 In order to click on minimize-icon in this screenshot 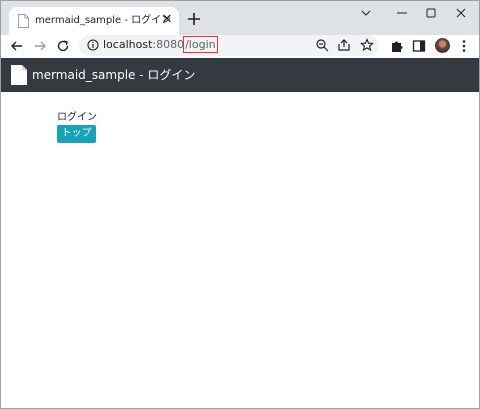, I will do `click(402, 13)`.